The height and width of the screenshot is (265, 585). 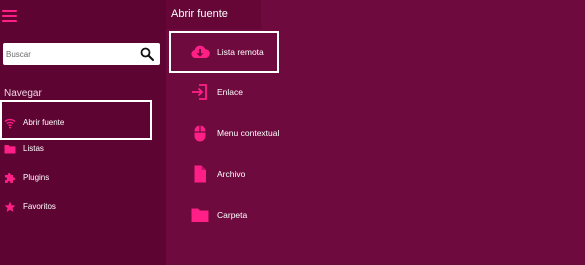 I want to click on sidebar-item-plugins: Plugins, so click(x=76, y=179).